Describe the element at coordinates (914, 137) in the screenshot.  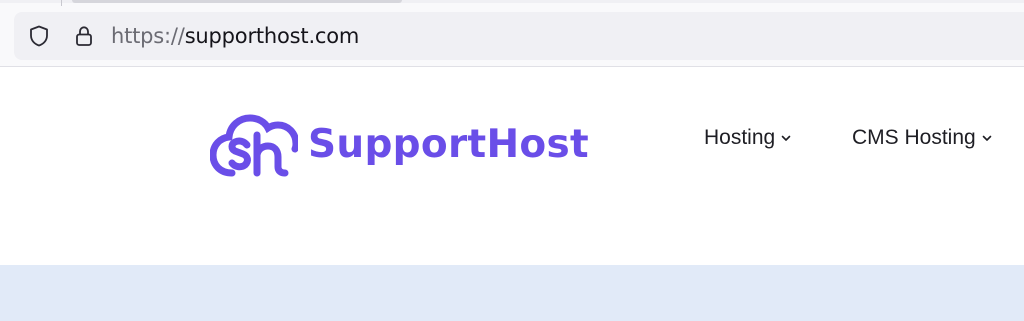
I see `nav-item-label: CMS Hosting` at that location.